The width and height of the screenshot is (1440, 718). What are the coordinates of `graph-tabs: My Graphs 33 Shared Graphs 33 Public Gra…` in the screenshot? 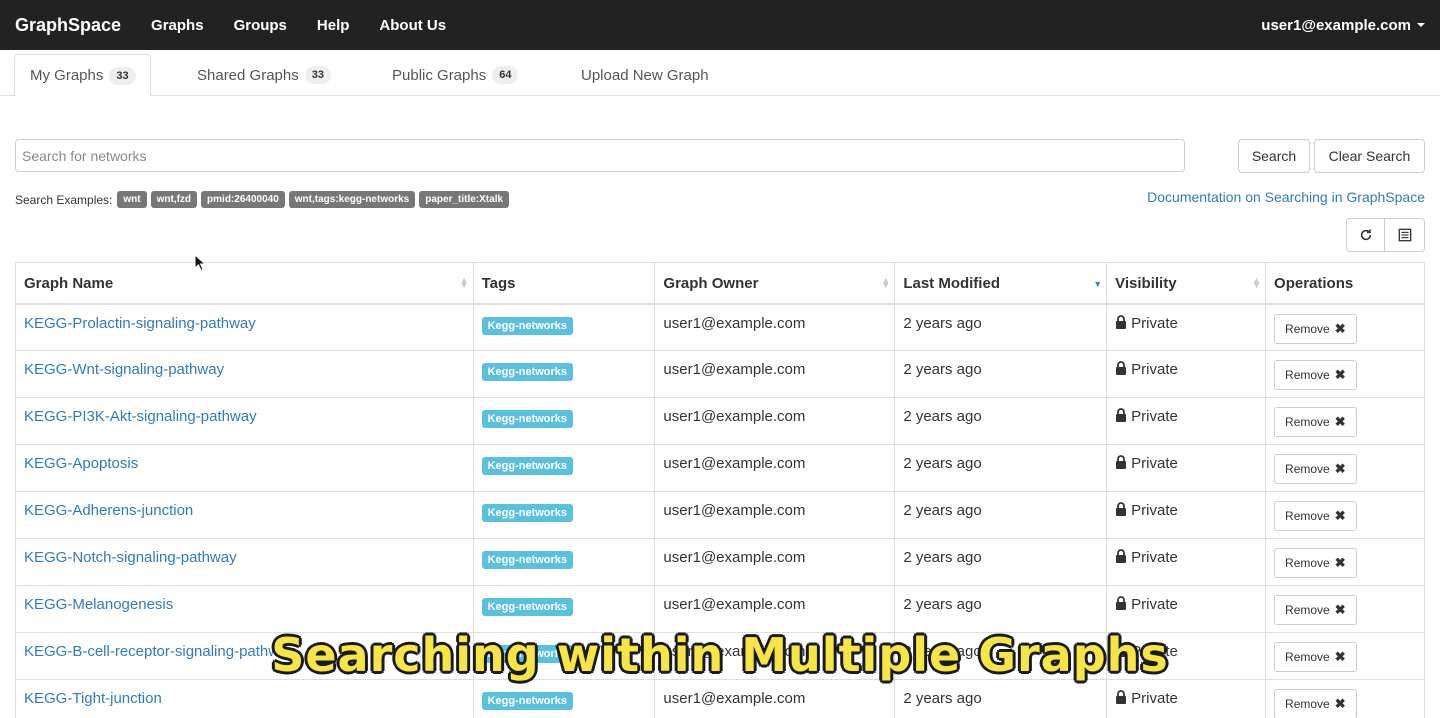 It's located at (720, 73).